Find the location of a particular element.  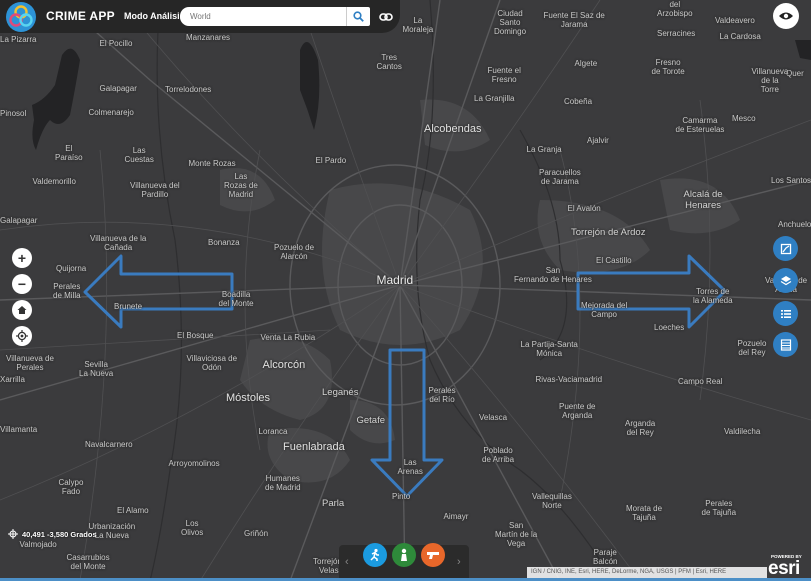

table-icon is located at coordinates (785, 344).